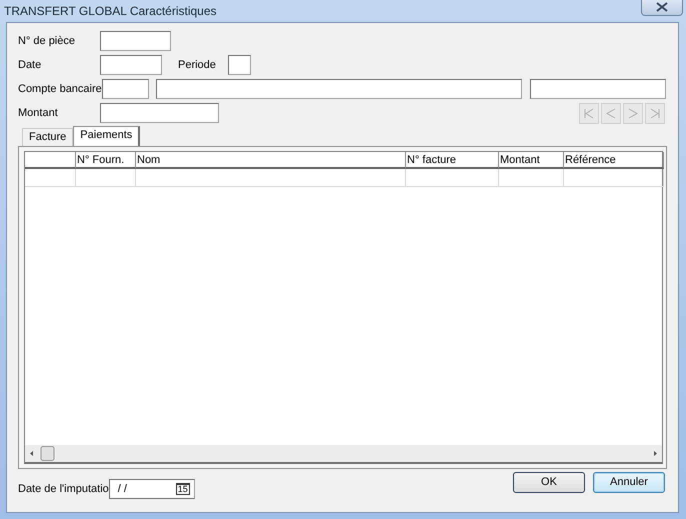 The image size is (686, 519). Describe the element at coordinates (106, 136) in the screenshot. I see `tab: Paiements` at that location.